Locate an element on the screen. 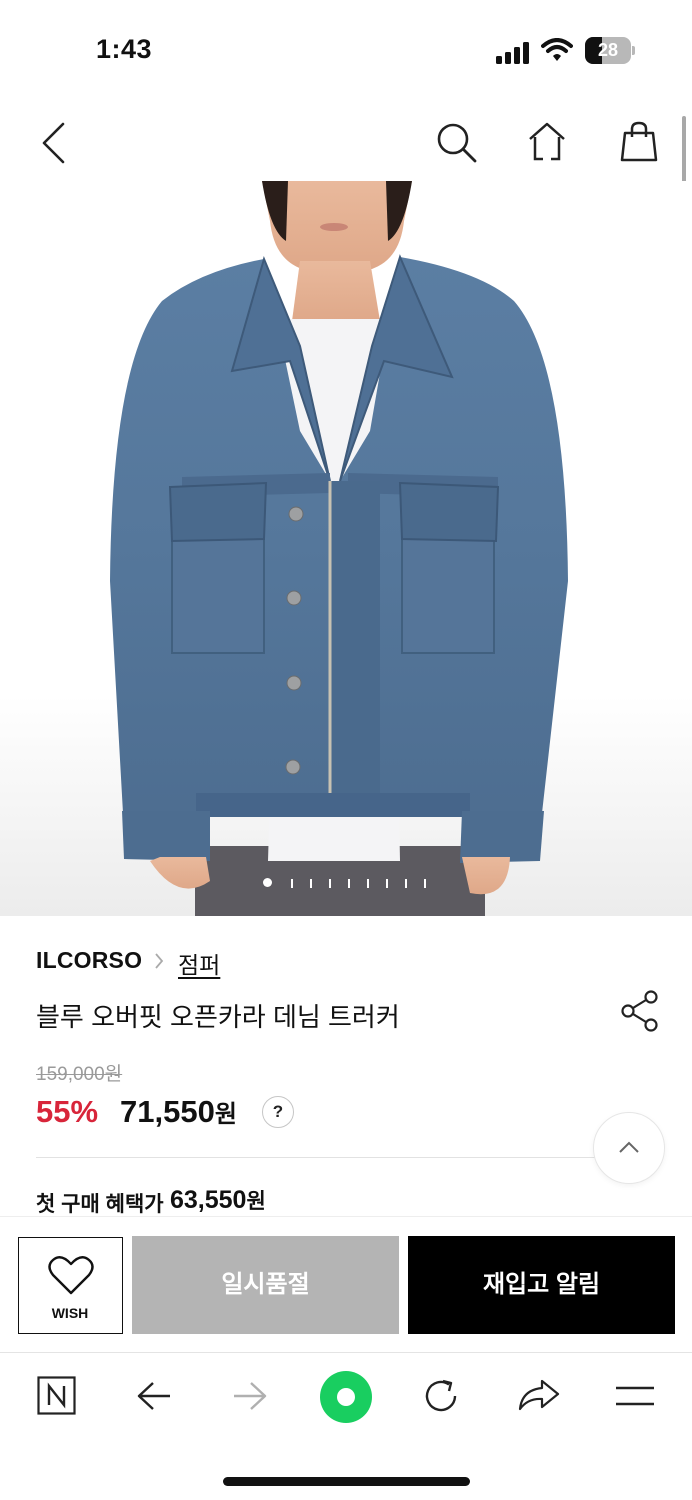 This screenshot has width=692, height=1500. brand-link: ILCORSO is located at coordinates (89, 960).